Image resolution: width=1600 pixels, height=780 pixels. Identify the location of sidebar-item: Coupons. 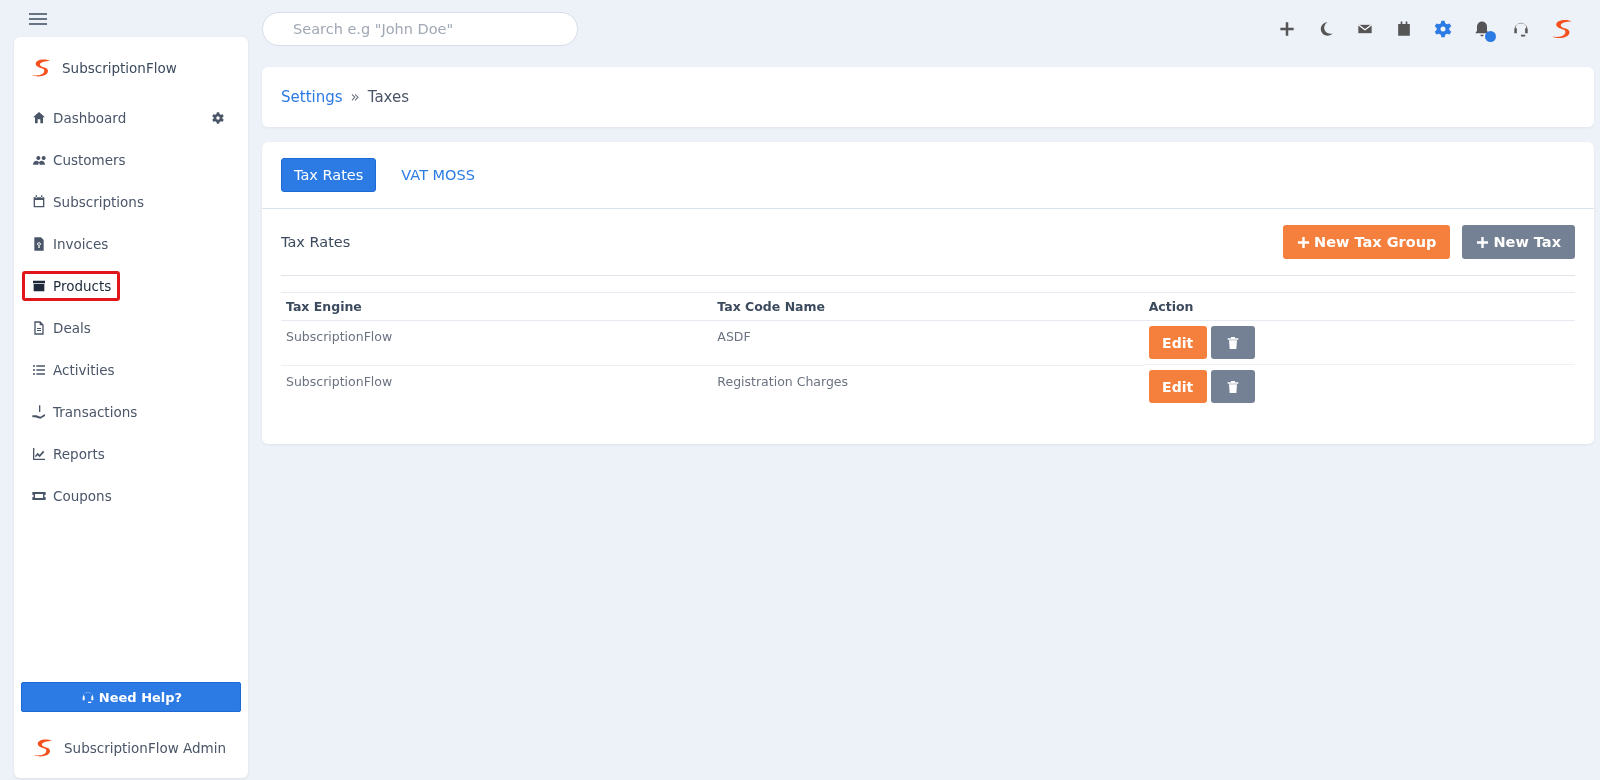
(71, 496).